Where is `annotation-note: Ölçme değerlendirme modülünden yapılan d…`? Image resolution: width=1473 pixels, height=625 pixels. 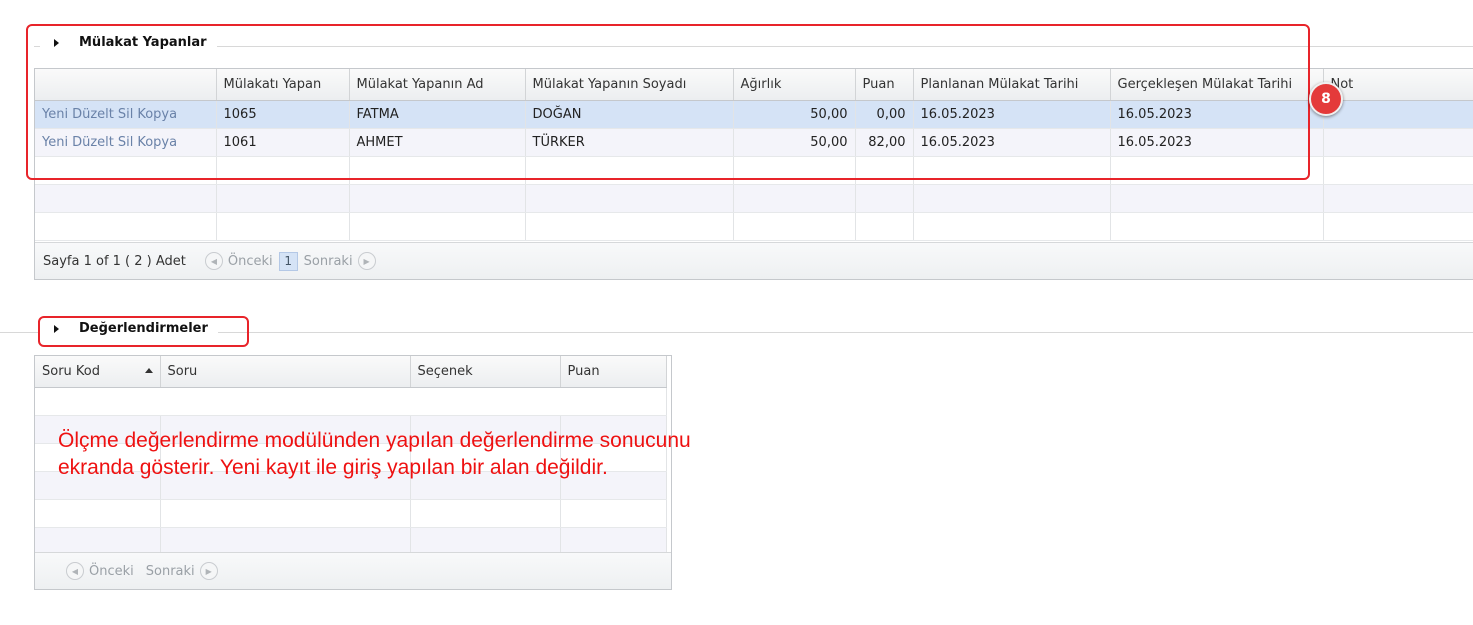 annotation-note: Ölçme değerlendirme modülünden yapılan d… is located at coordinates (374, 454).